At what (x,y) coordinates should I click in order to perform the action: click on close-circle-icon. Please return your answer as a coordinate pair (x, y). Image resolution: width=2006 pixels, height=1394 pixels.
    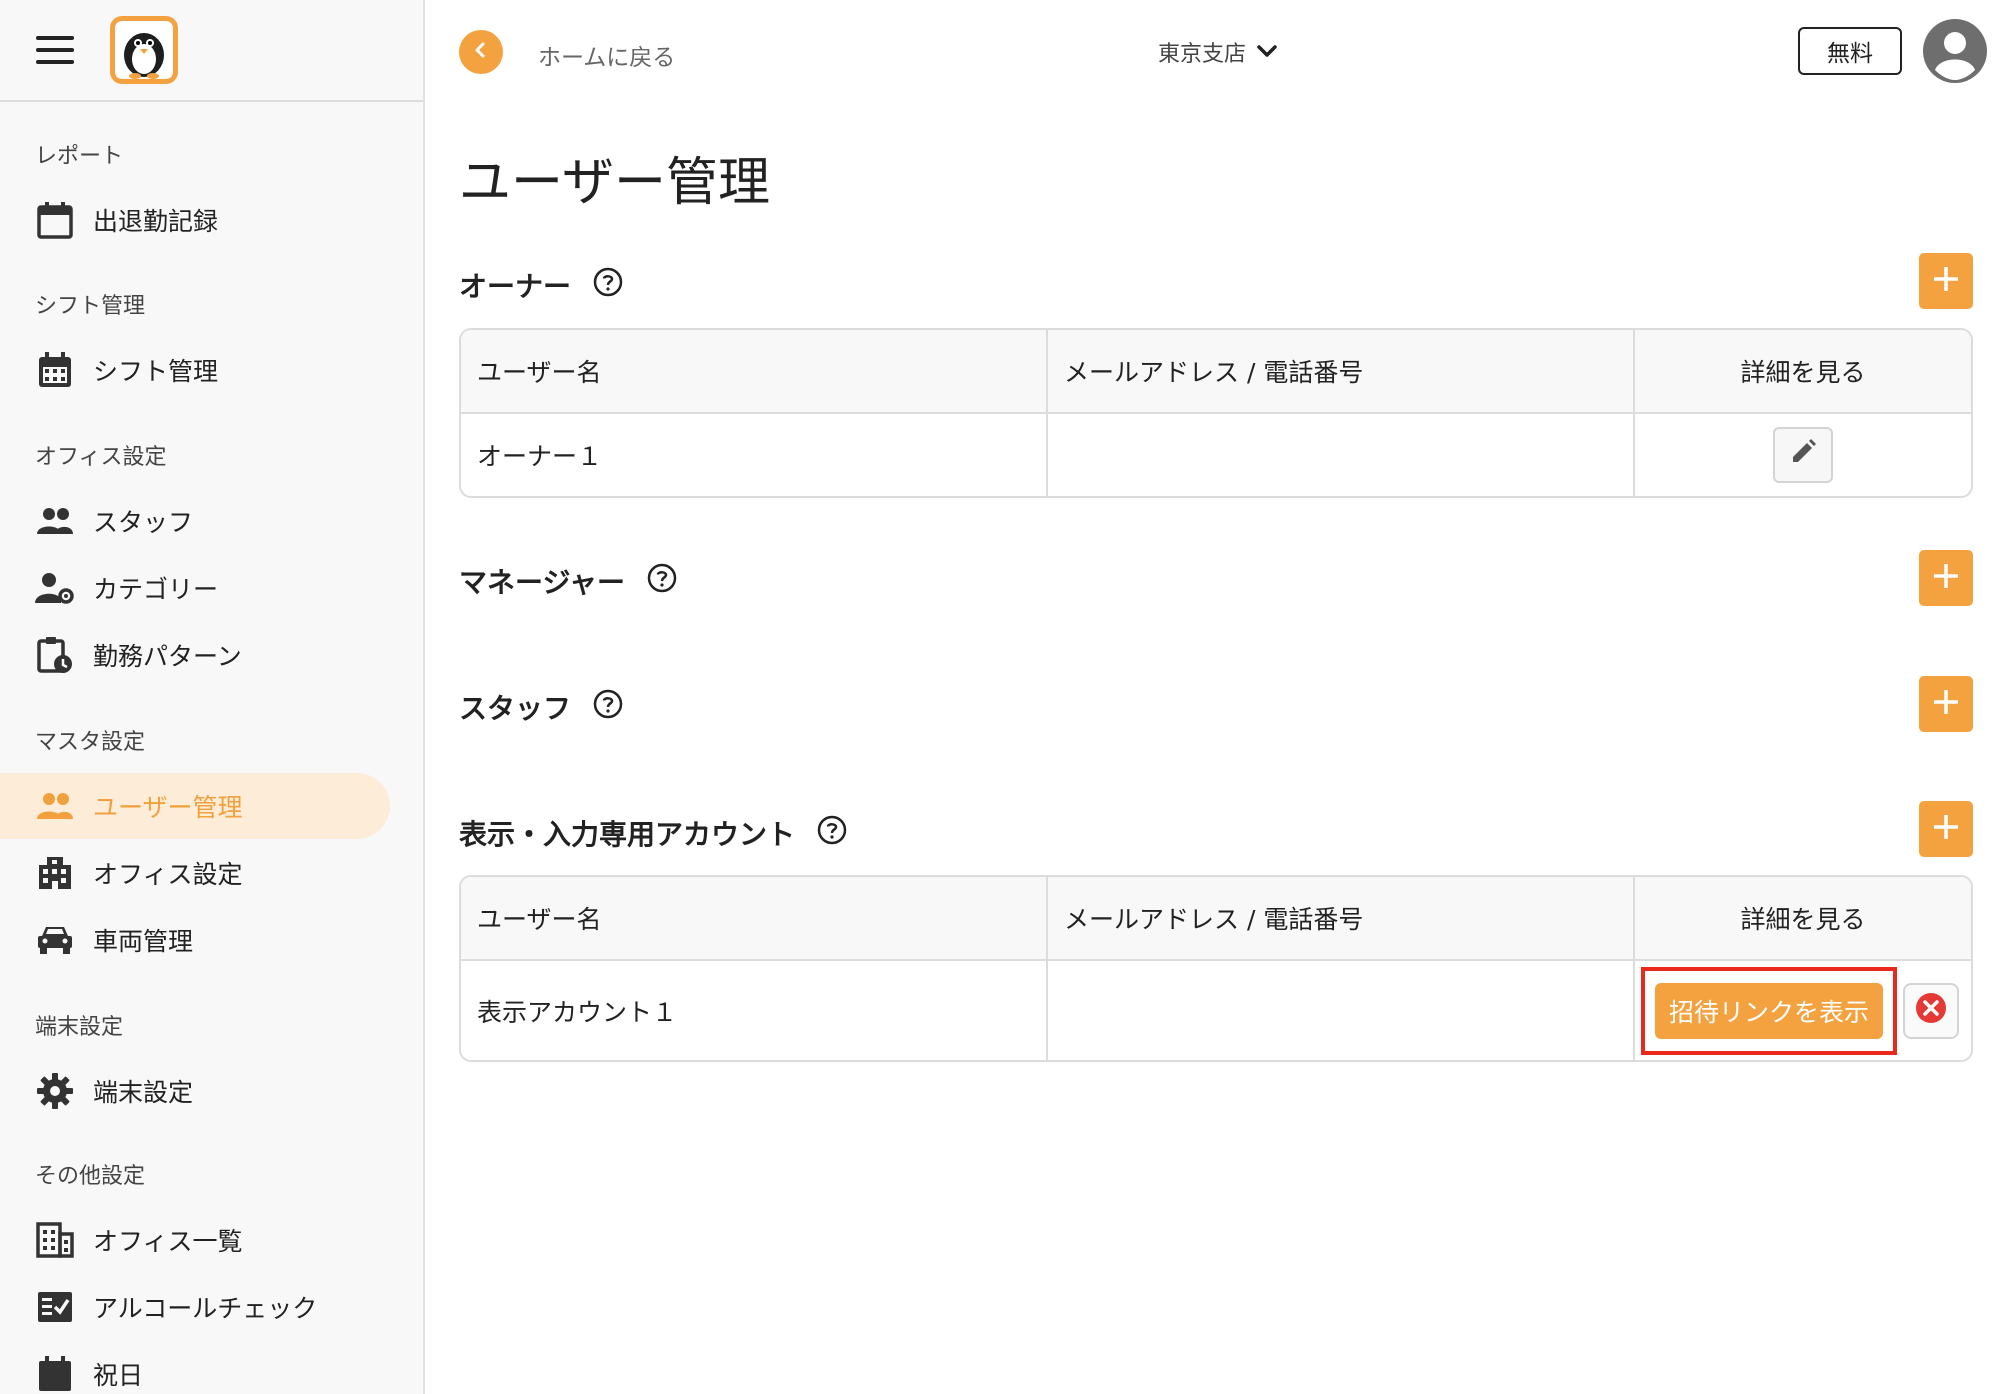
    Looking at the image, I should click on (1931, 1011).